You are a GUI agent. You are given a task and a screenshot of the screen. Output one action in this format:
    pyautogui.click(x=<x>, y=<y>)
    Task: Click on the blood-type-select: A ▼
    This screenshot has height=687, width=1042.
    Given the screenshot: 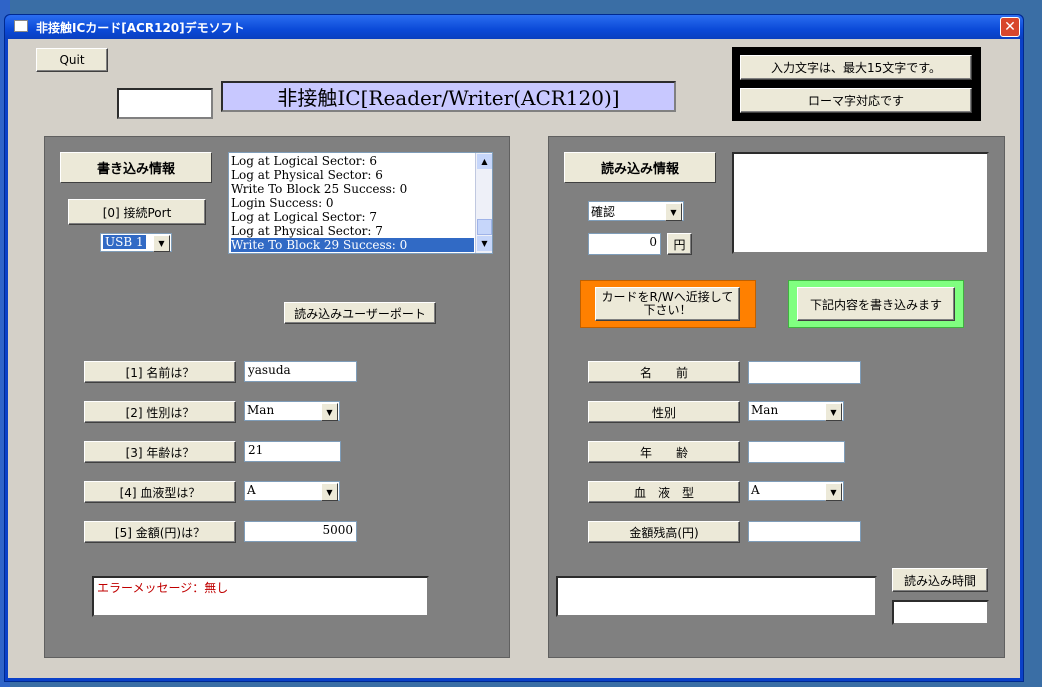 What is the action you would take?
    pyautogui.click(x=292, y=491)
    